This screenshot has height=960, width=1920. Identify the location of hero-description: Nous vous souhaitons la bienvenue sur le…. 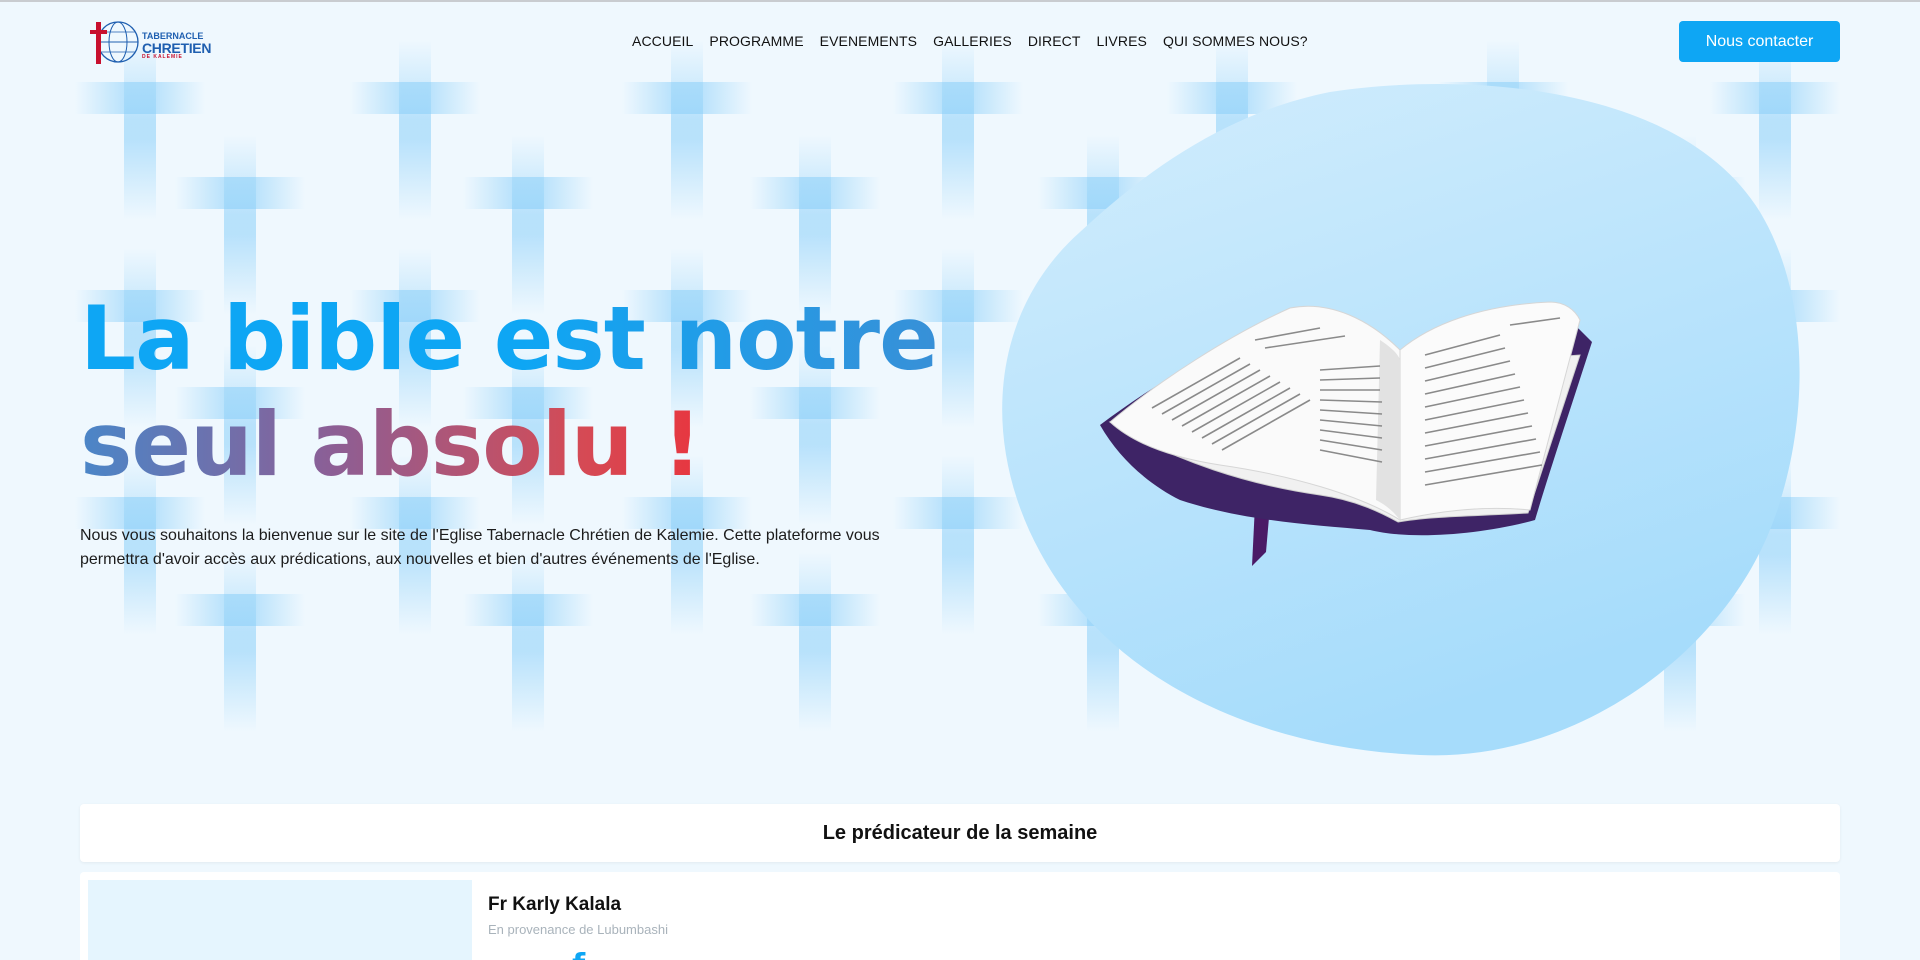
(480, 547).